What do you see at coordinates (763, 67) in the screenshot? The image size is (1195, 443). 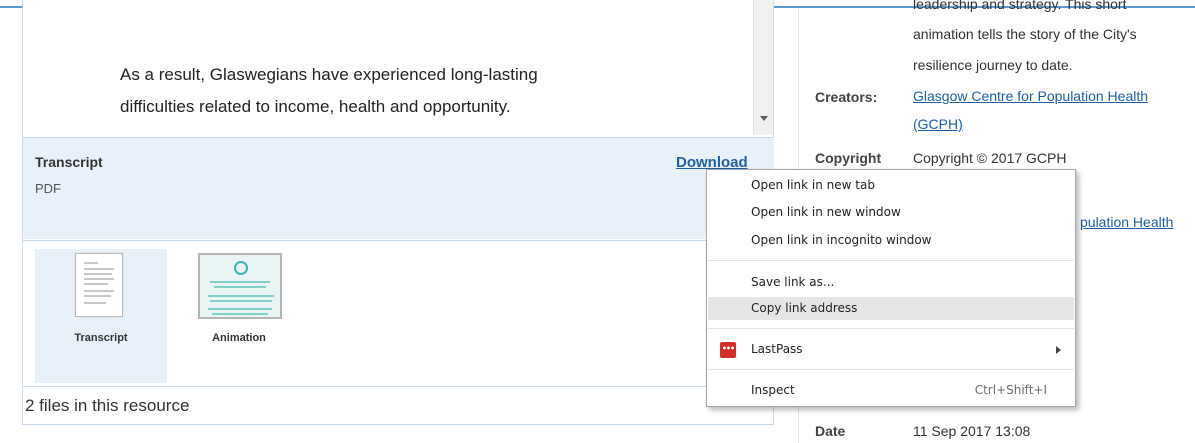 I see `preview-scrollbar` at bounding box center [763, 67].